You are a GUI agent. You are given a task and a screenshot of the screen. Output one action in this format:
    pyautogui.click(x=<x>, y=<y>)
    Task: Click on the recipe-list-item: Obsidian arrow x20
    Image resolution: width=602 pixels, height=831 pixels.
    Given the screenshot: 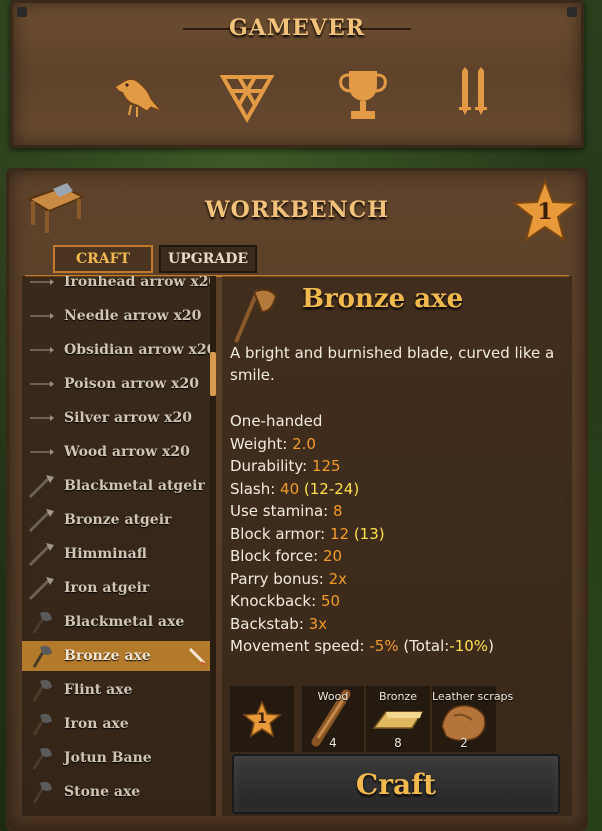 What is the action you would take?
    pyautogui.click(x=117, y=350)
    